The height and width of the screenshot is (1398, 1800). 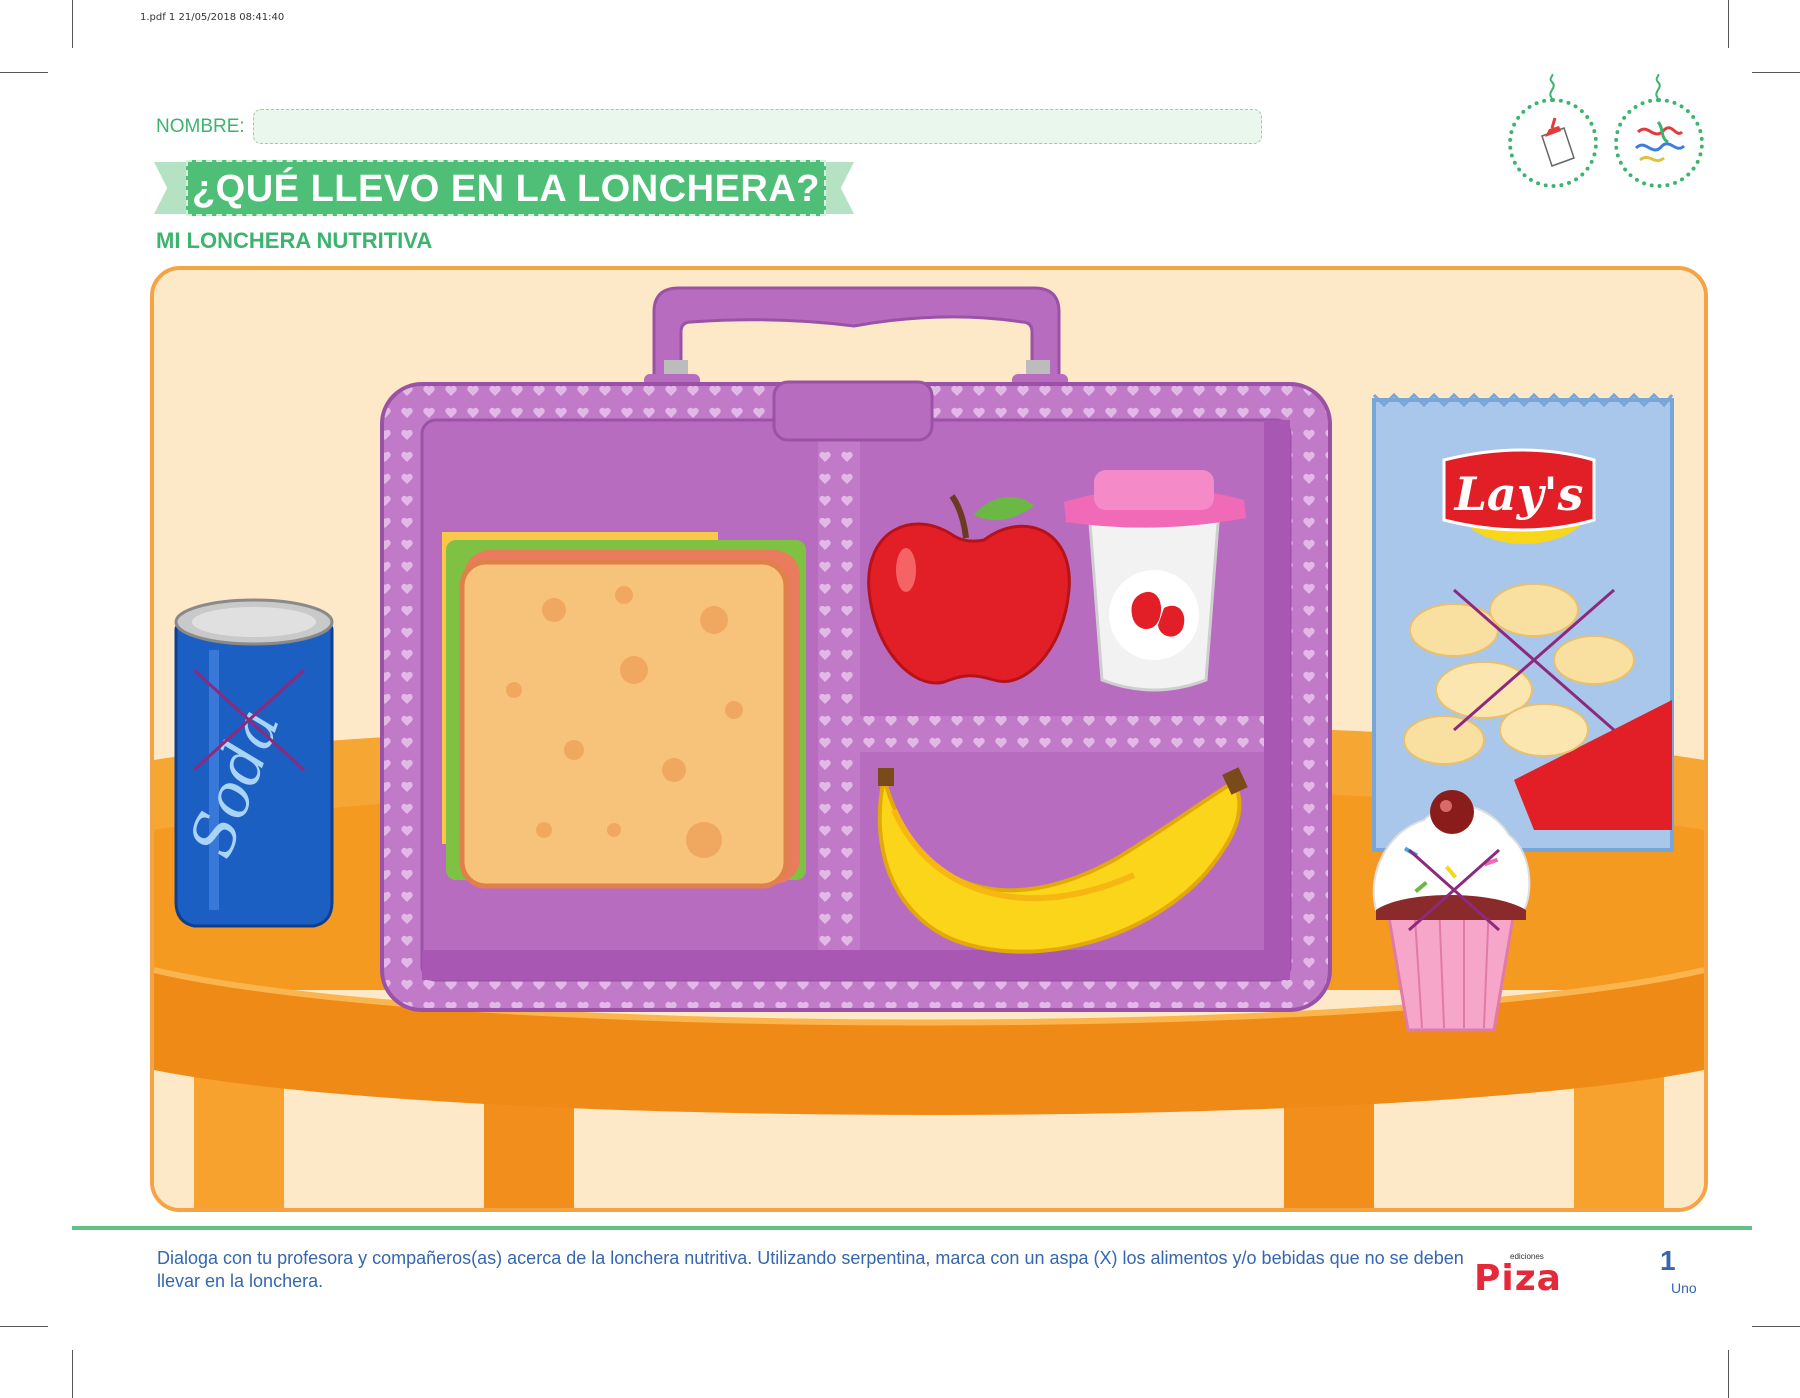 I want to click on footer-divider, so click(x=912, y=1228).